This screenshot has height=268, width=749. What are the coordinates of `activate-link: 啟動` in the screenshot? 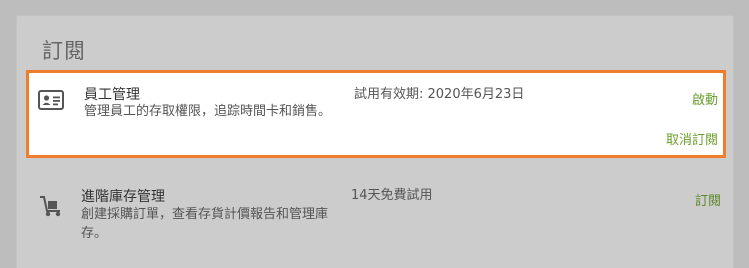 It's located at (705, 98).